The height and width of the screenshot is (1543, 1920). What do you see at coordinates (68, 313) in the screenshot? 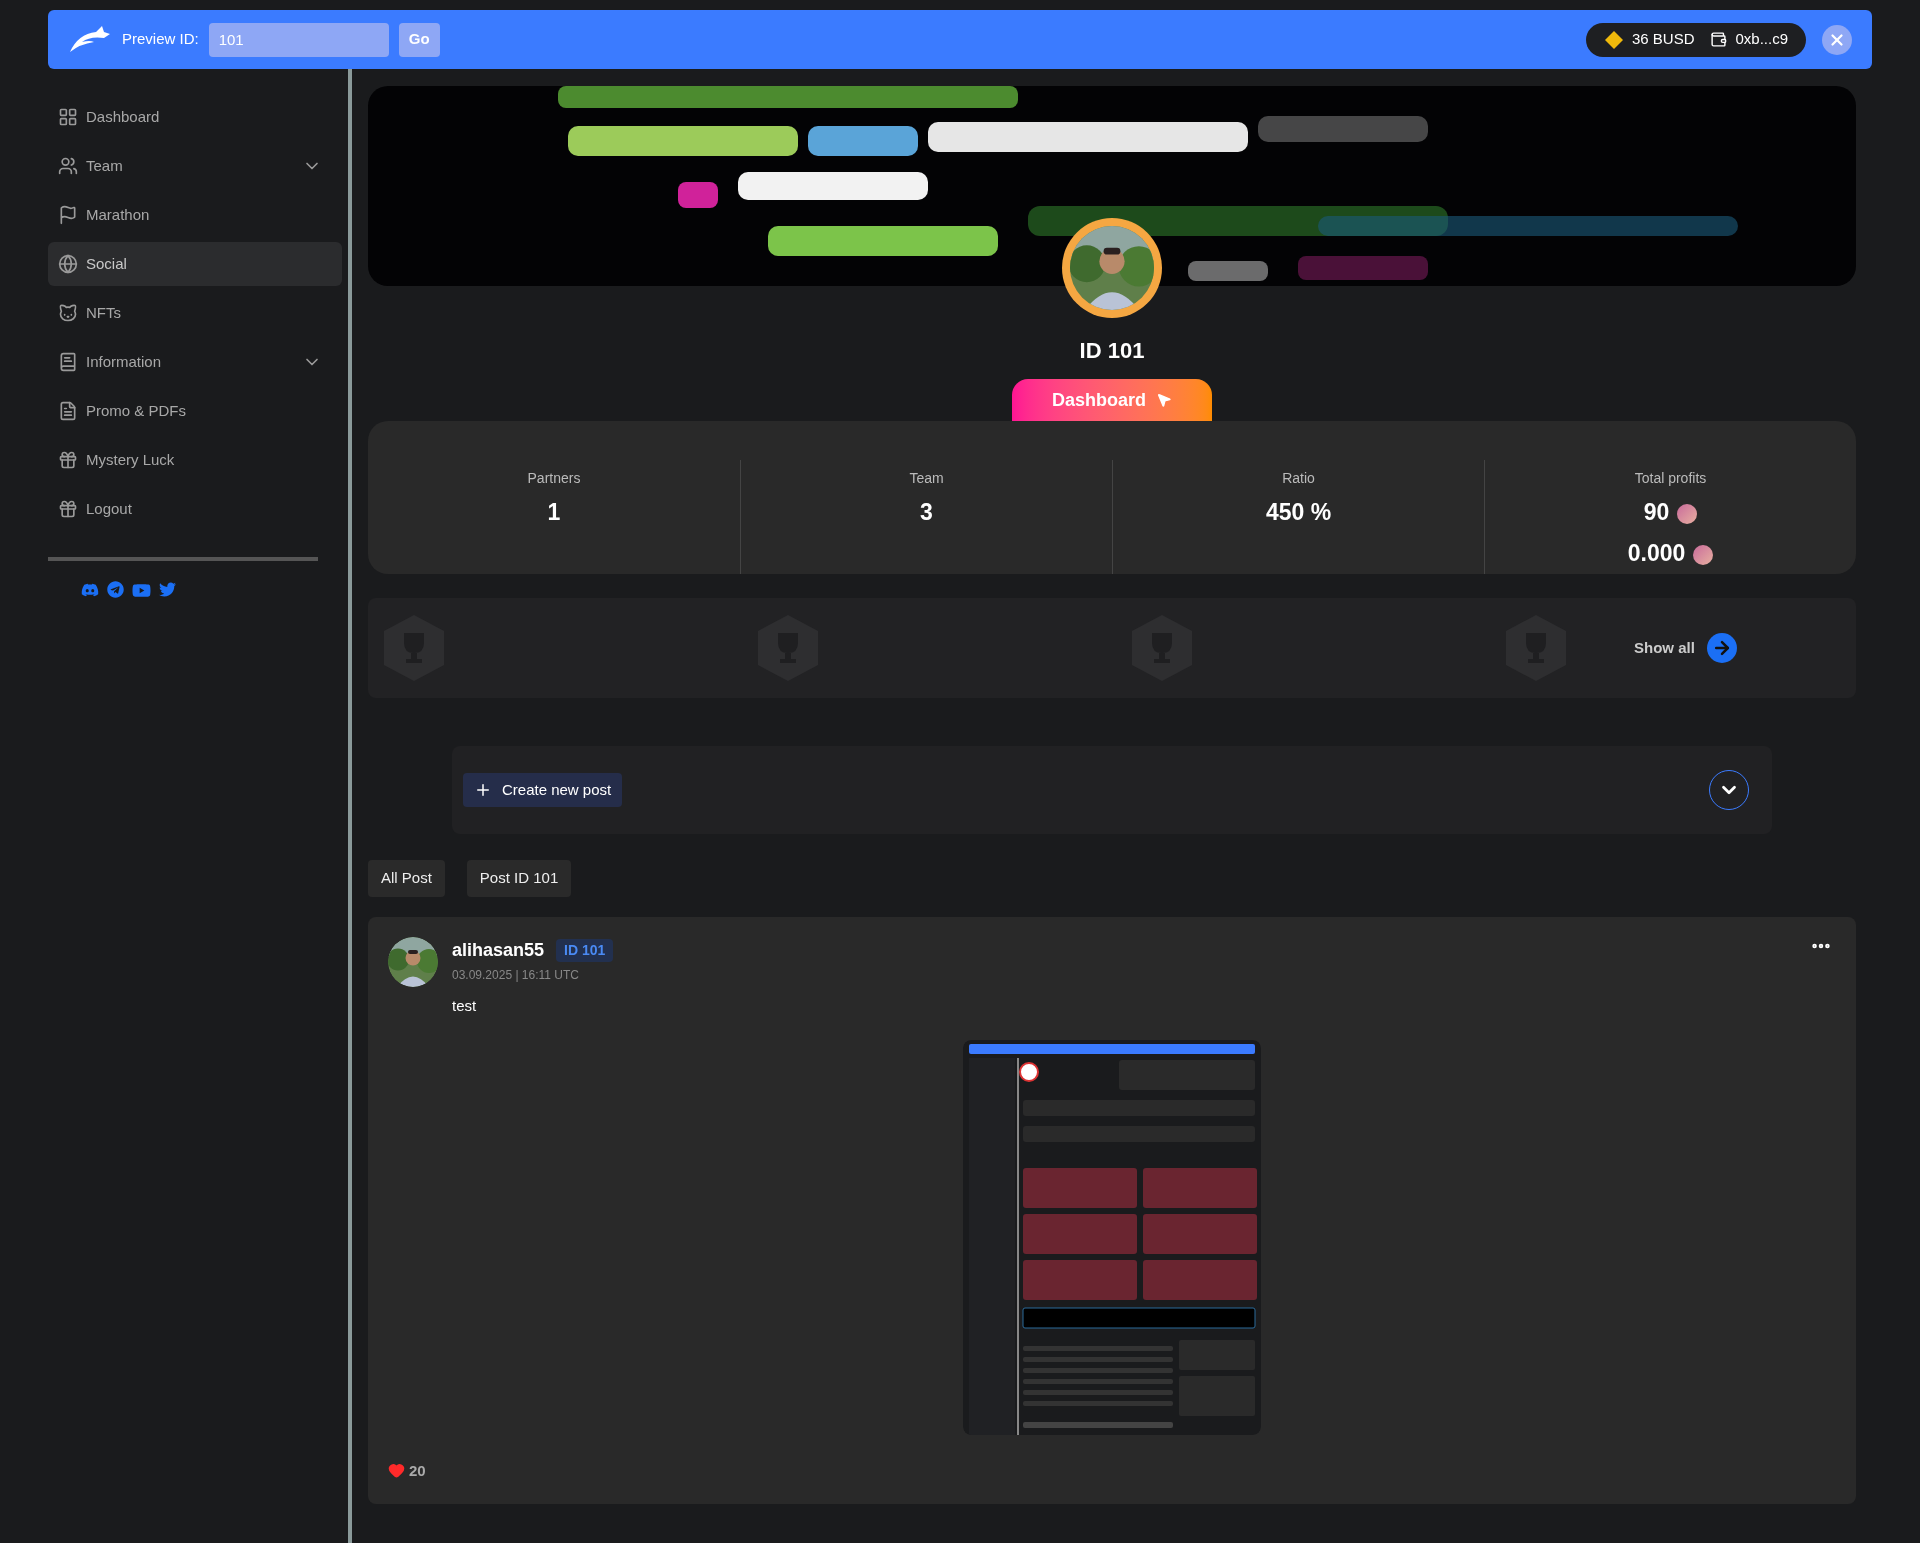
I see `cat-icon` at bounding box center [68, 313].